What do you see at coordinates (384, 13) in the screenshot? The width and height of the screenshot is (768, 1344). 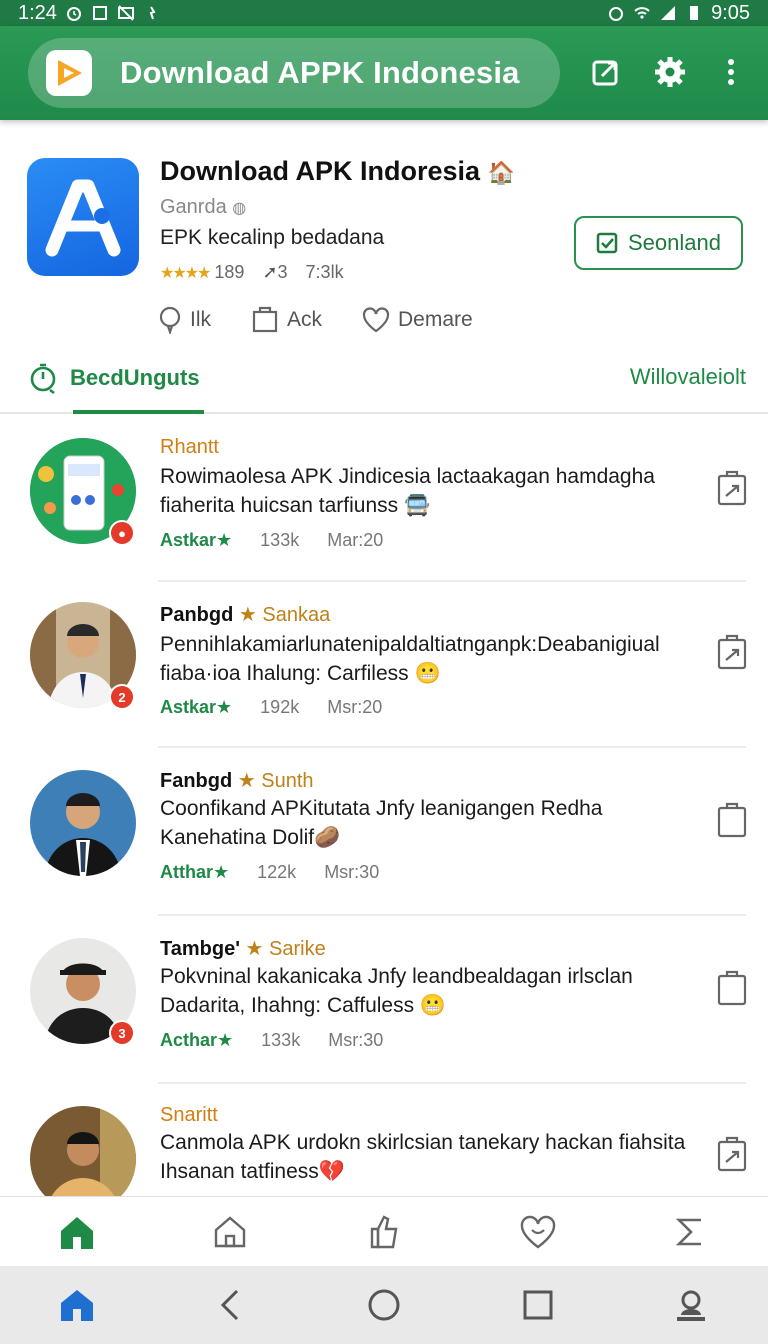 I see `status-bar: 1:24 9:05` at bounding box center [384, 13].